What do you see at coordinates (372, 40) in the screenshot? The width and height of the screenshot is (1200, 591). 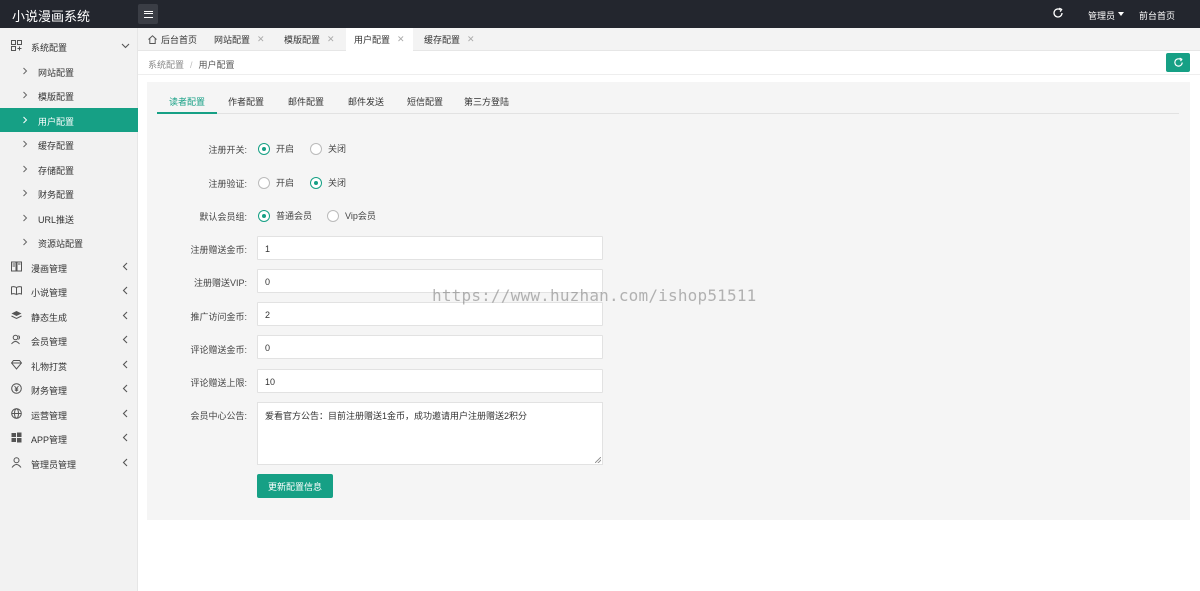 I see `tab-label: 用户配置` at bounding box center [372, 40].